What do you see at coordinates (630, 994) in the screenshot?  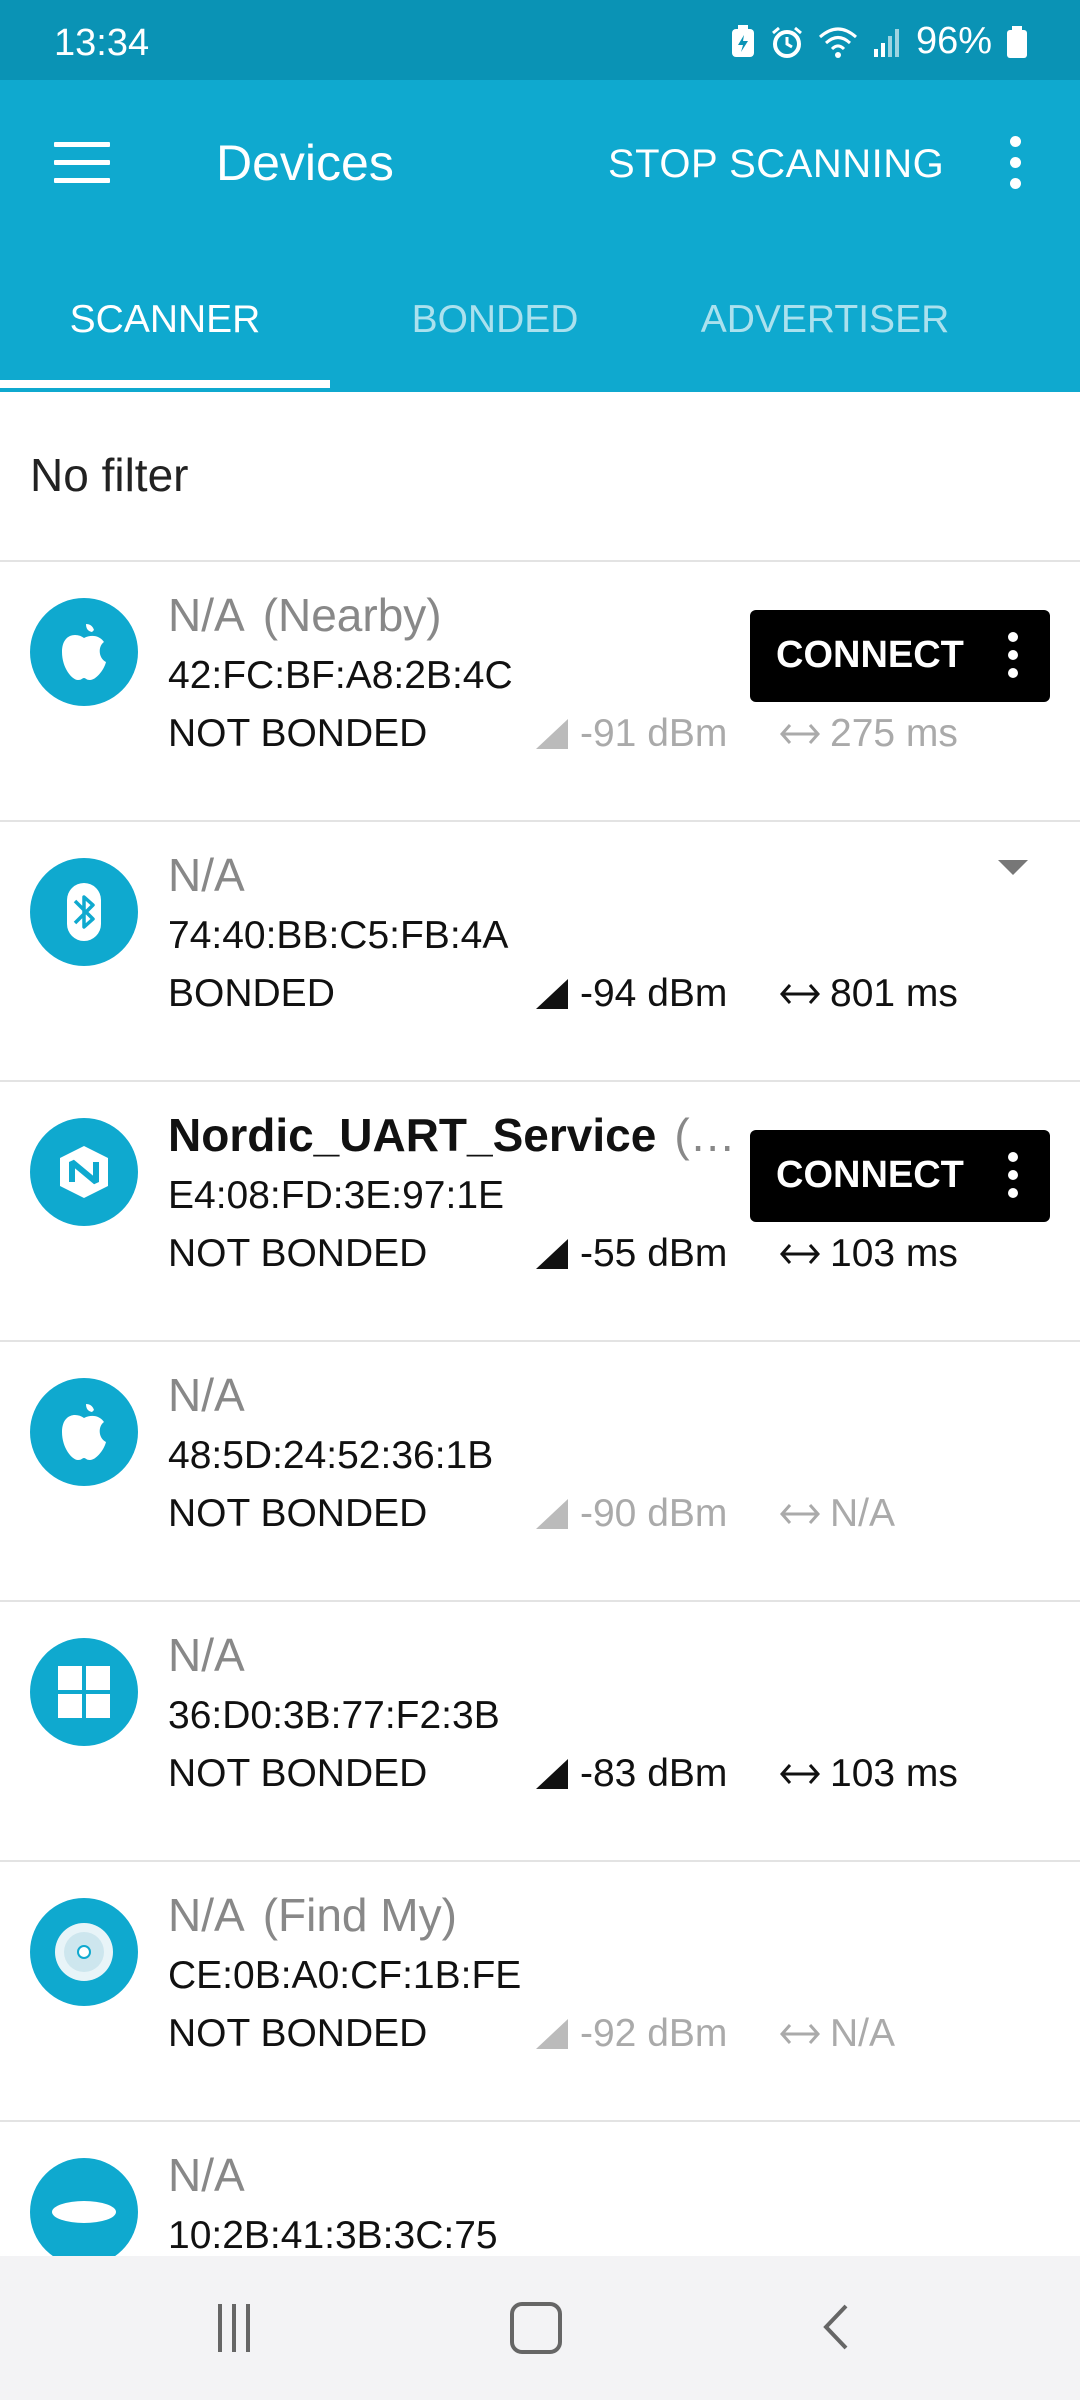 I see `rssi-value: -94 dBm` at bounding box center [630, 994].